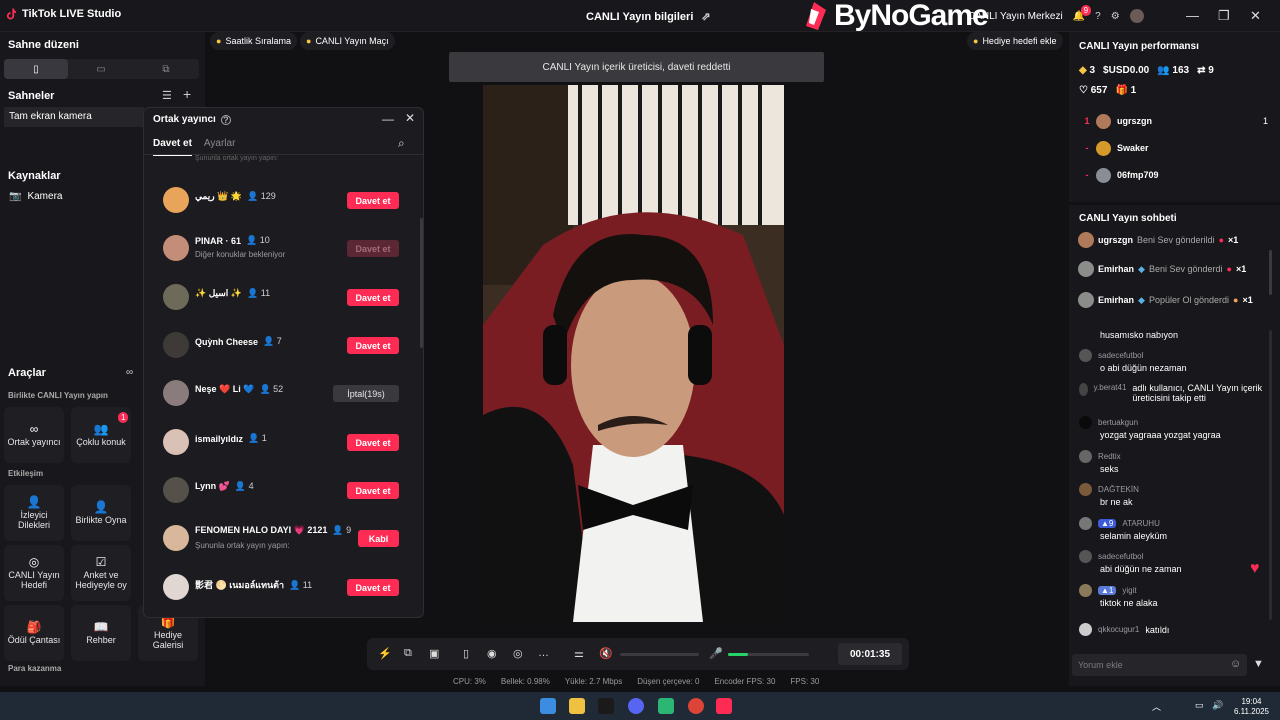 This screenshot has height=720, width=1280. What do you see at coordinates (1087, 148) in the screenshot?
I see `rank: -` at bounding box center [1087, 148].